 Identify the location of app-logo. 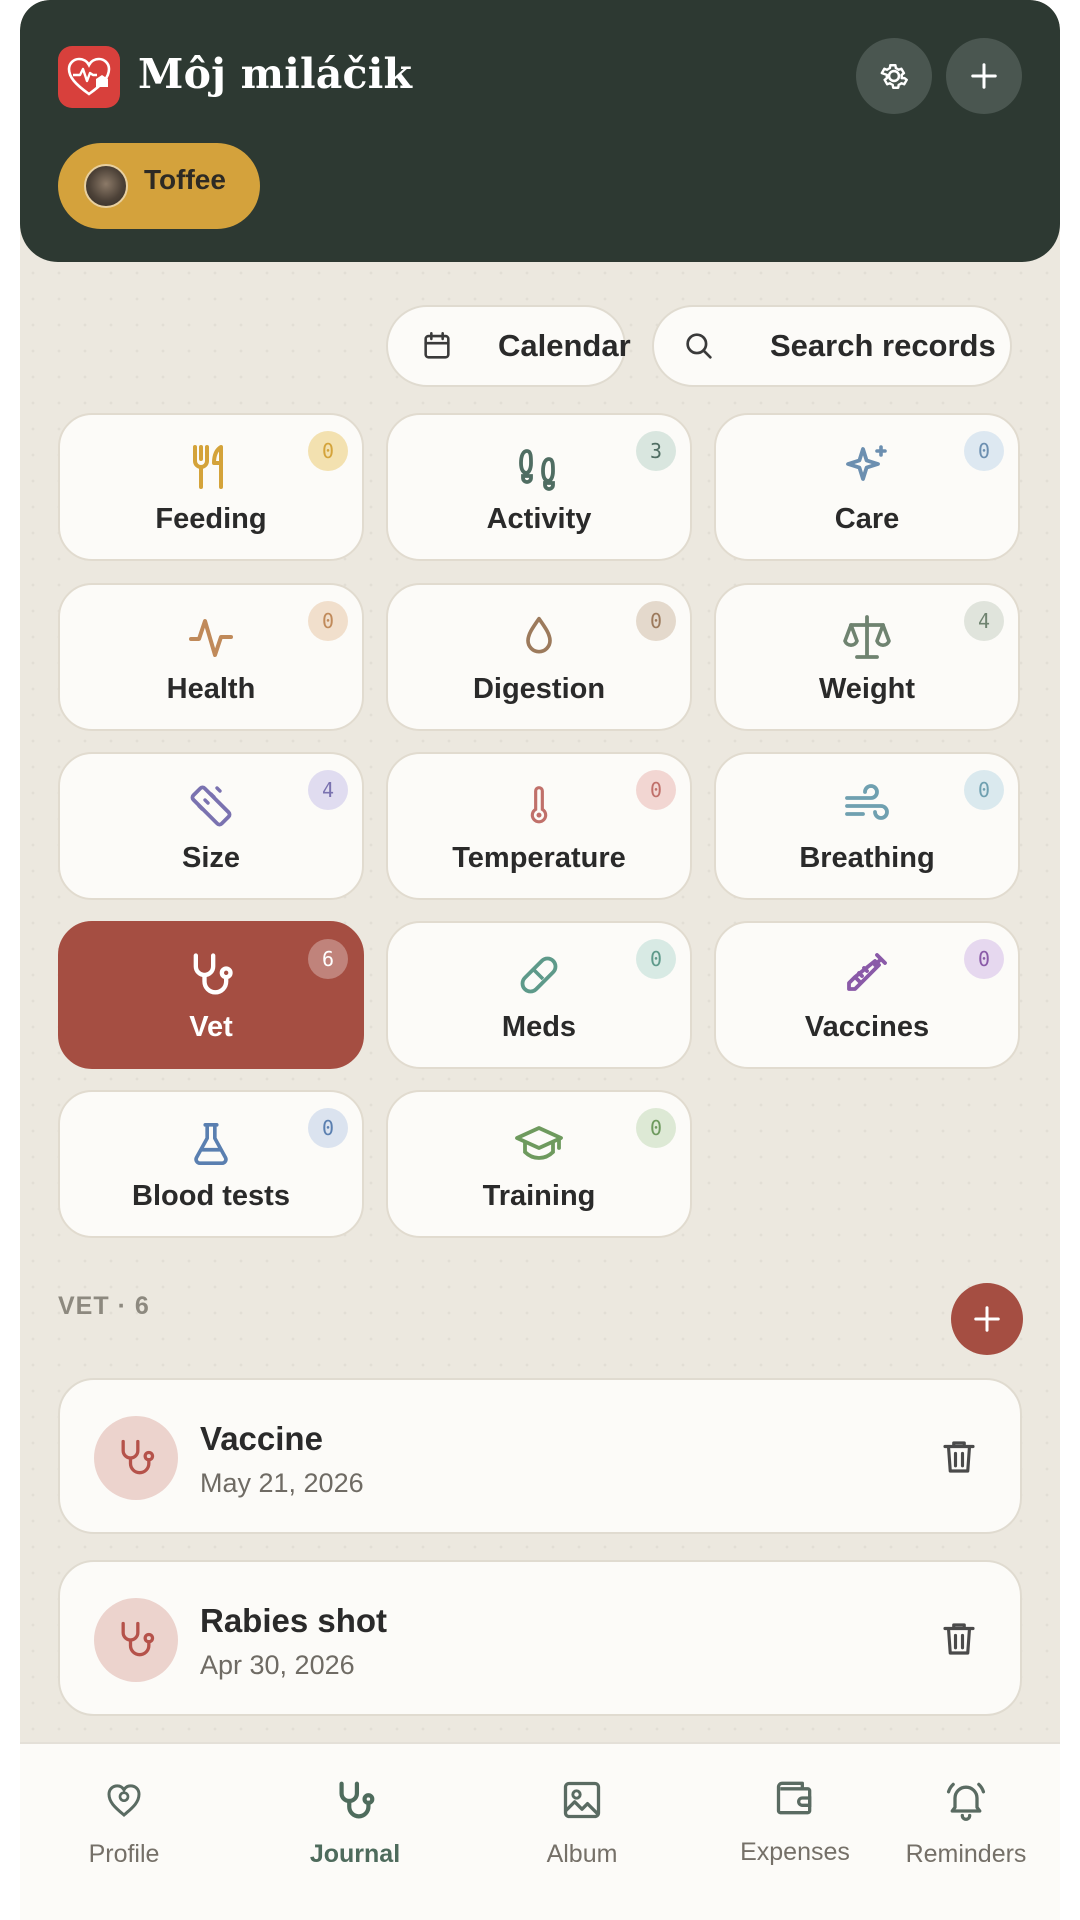
(89, 77).